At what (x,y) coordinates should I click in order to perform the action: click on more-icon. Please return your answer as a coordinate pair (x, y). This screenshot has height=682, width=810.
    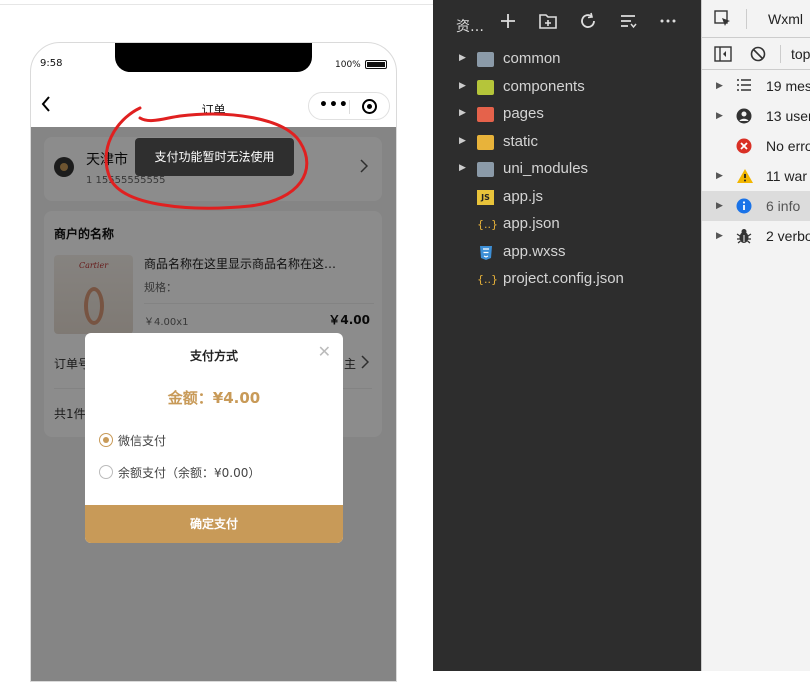
    Looking at the image, I should click on (668, 24).